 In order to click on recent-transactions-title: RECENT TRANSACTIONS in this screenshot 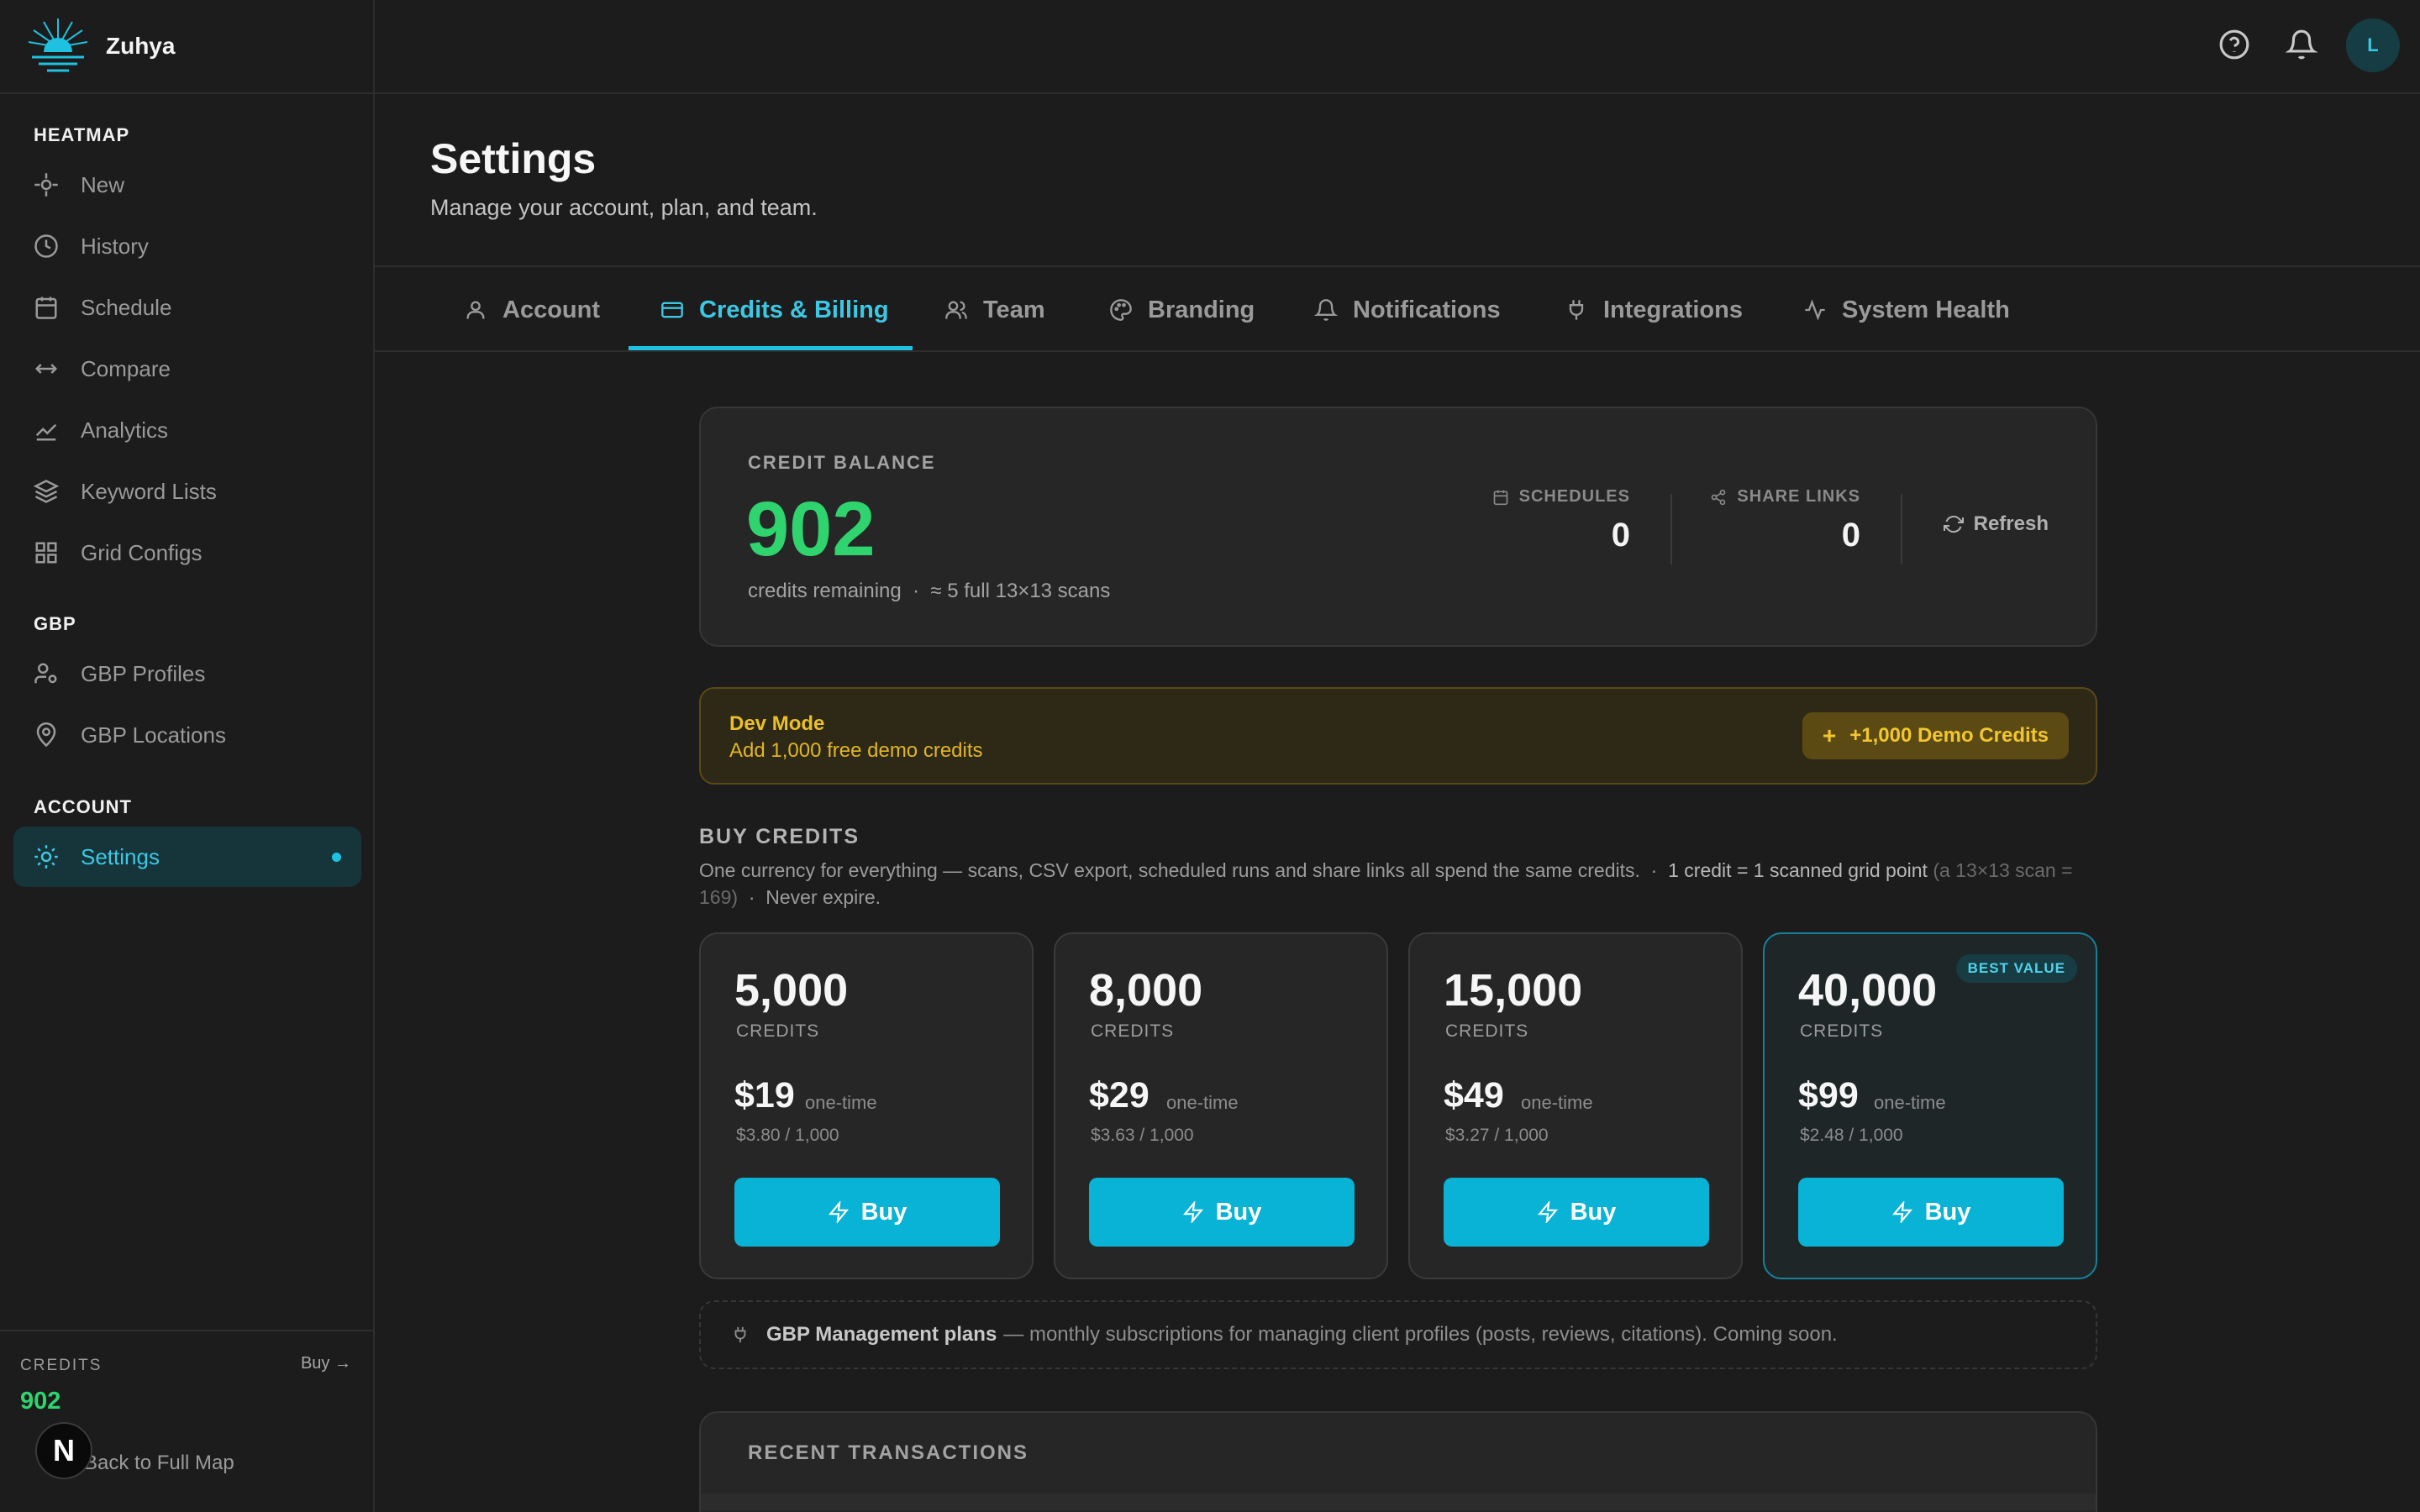, I will do `click(889, 1452)`.